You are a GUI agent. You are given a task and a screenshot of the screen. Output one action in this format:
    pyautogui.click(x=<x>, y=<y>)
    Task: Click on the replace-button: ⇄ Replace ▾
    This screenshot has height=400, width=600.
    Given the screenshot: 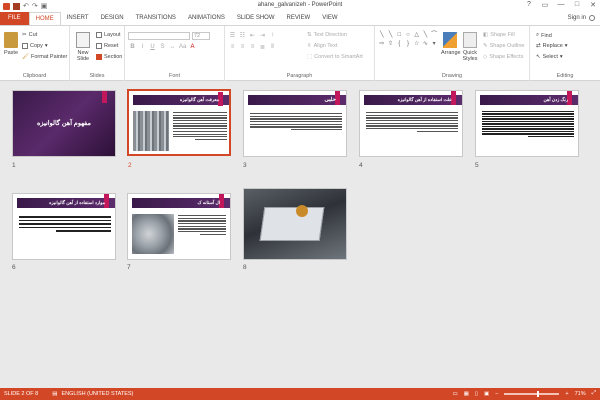 What is the action you would take?
    pyautogui.click(x=552, y=46)
    